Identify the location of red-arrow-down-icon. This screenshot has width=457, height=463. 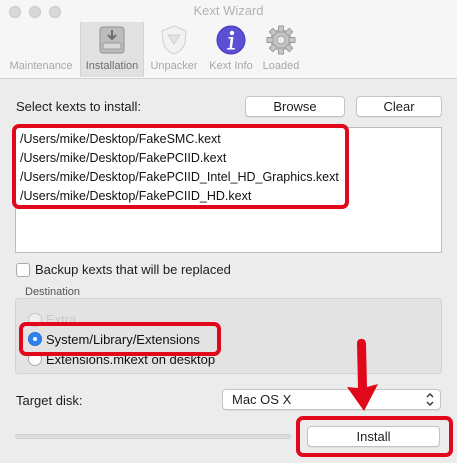
(362, 374).